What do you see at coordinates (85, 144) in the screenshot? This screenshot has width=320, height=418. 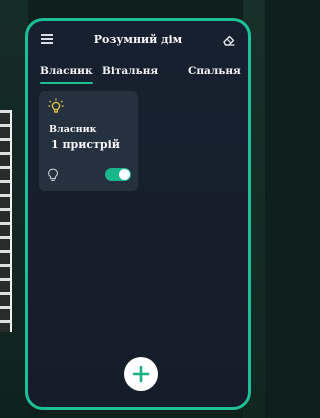 I see `device-count: 1 пристрій` at bounding box center [85, 144].